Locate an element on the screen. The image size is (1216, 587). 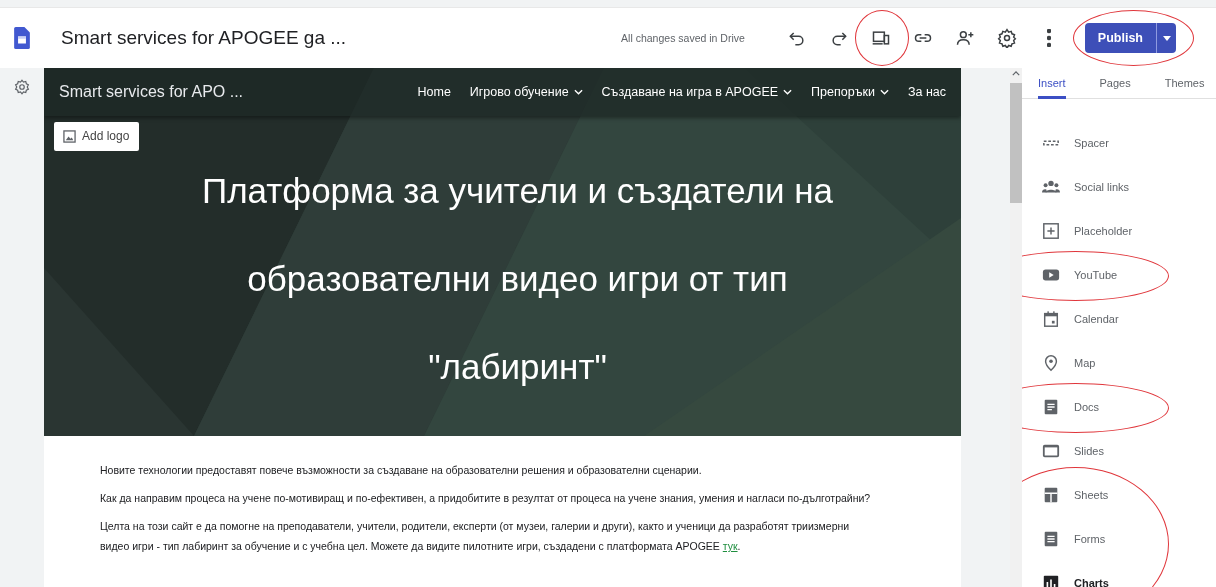
insert-item: Charts is located at coordinates (1119, 574).